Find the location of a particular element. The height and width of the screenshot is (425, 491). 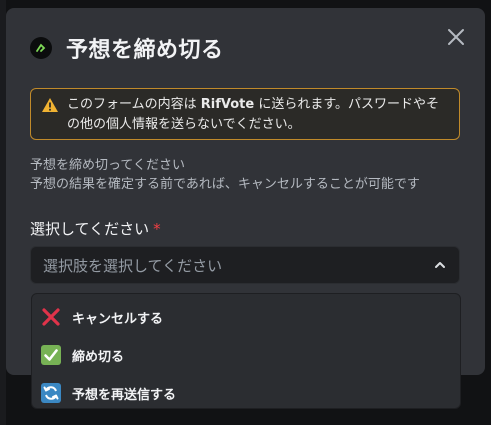

modal-title: 予想を締め切る is located at coordinates (145, 50).